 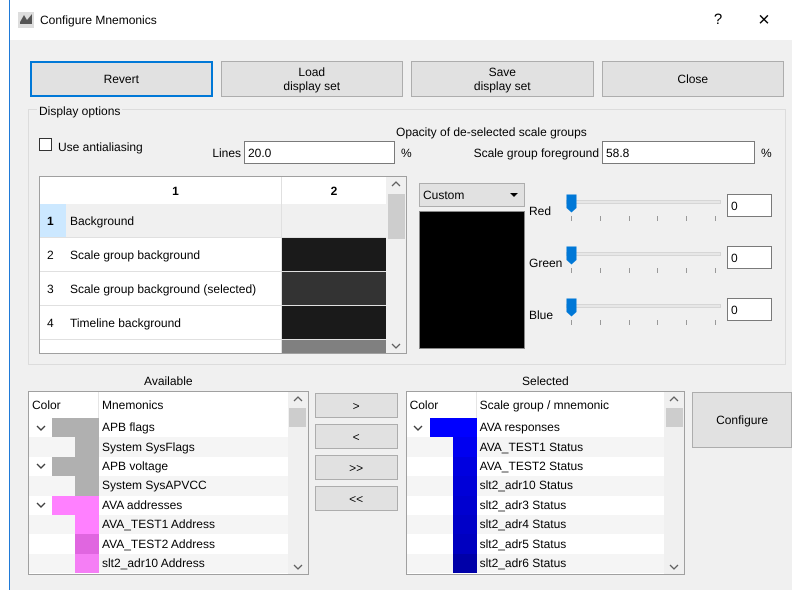 I want to click on list-row: slt2_adr6 Status, so click(x=535, y=564).